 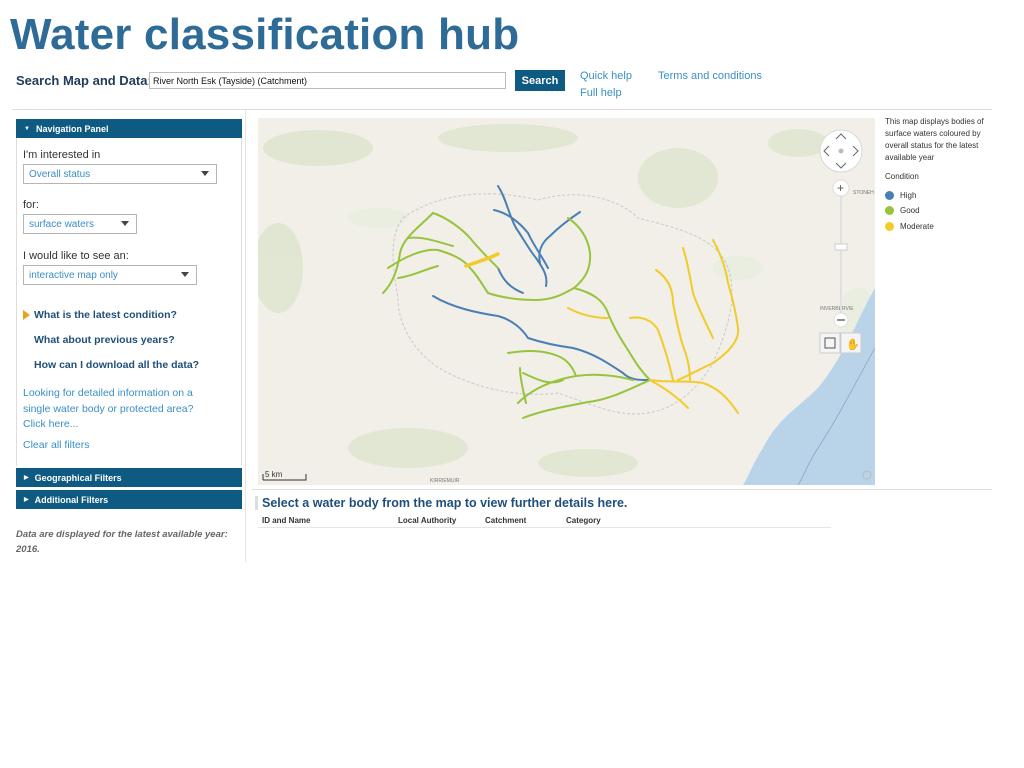 I want to click on panel-separator, so click(x=245, y=336).